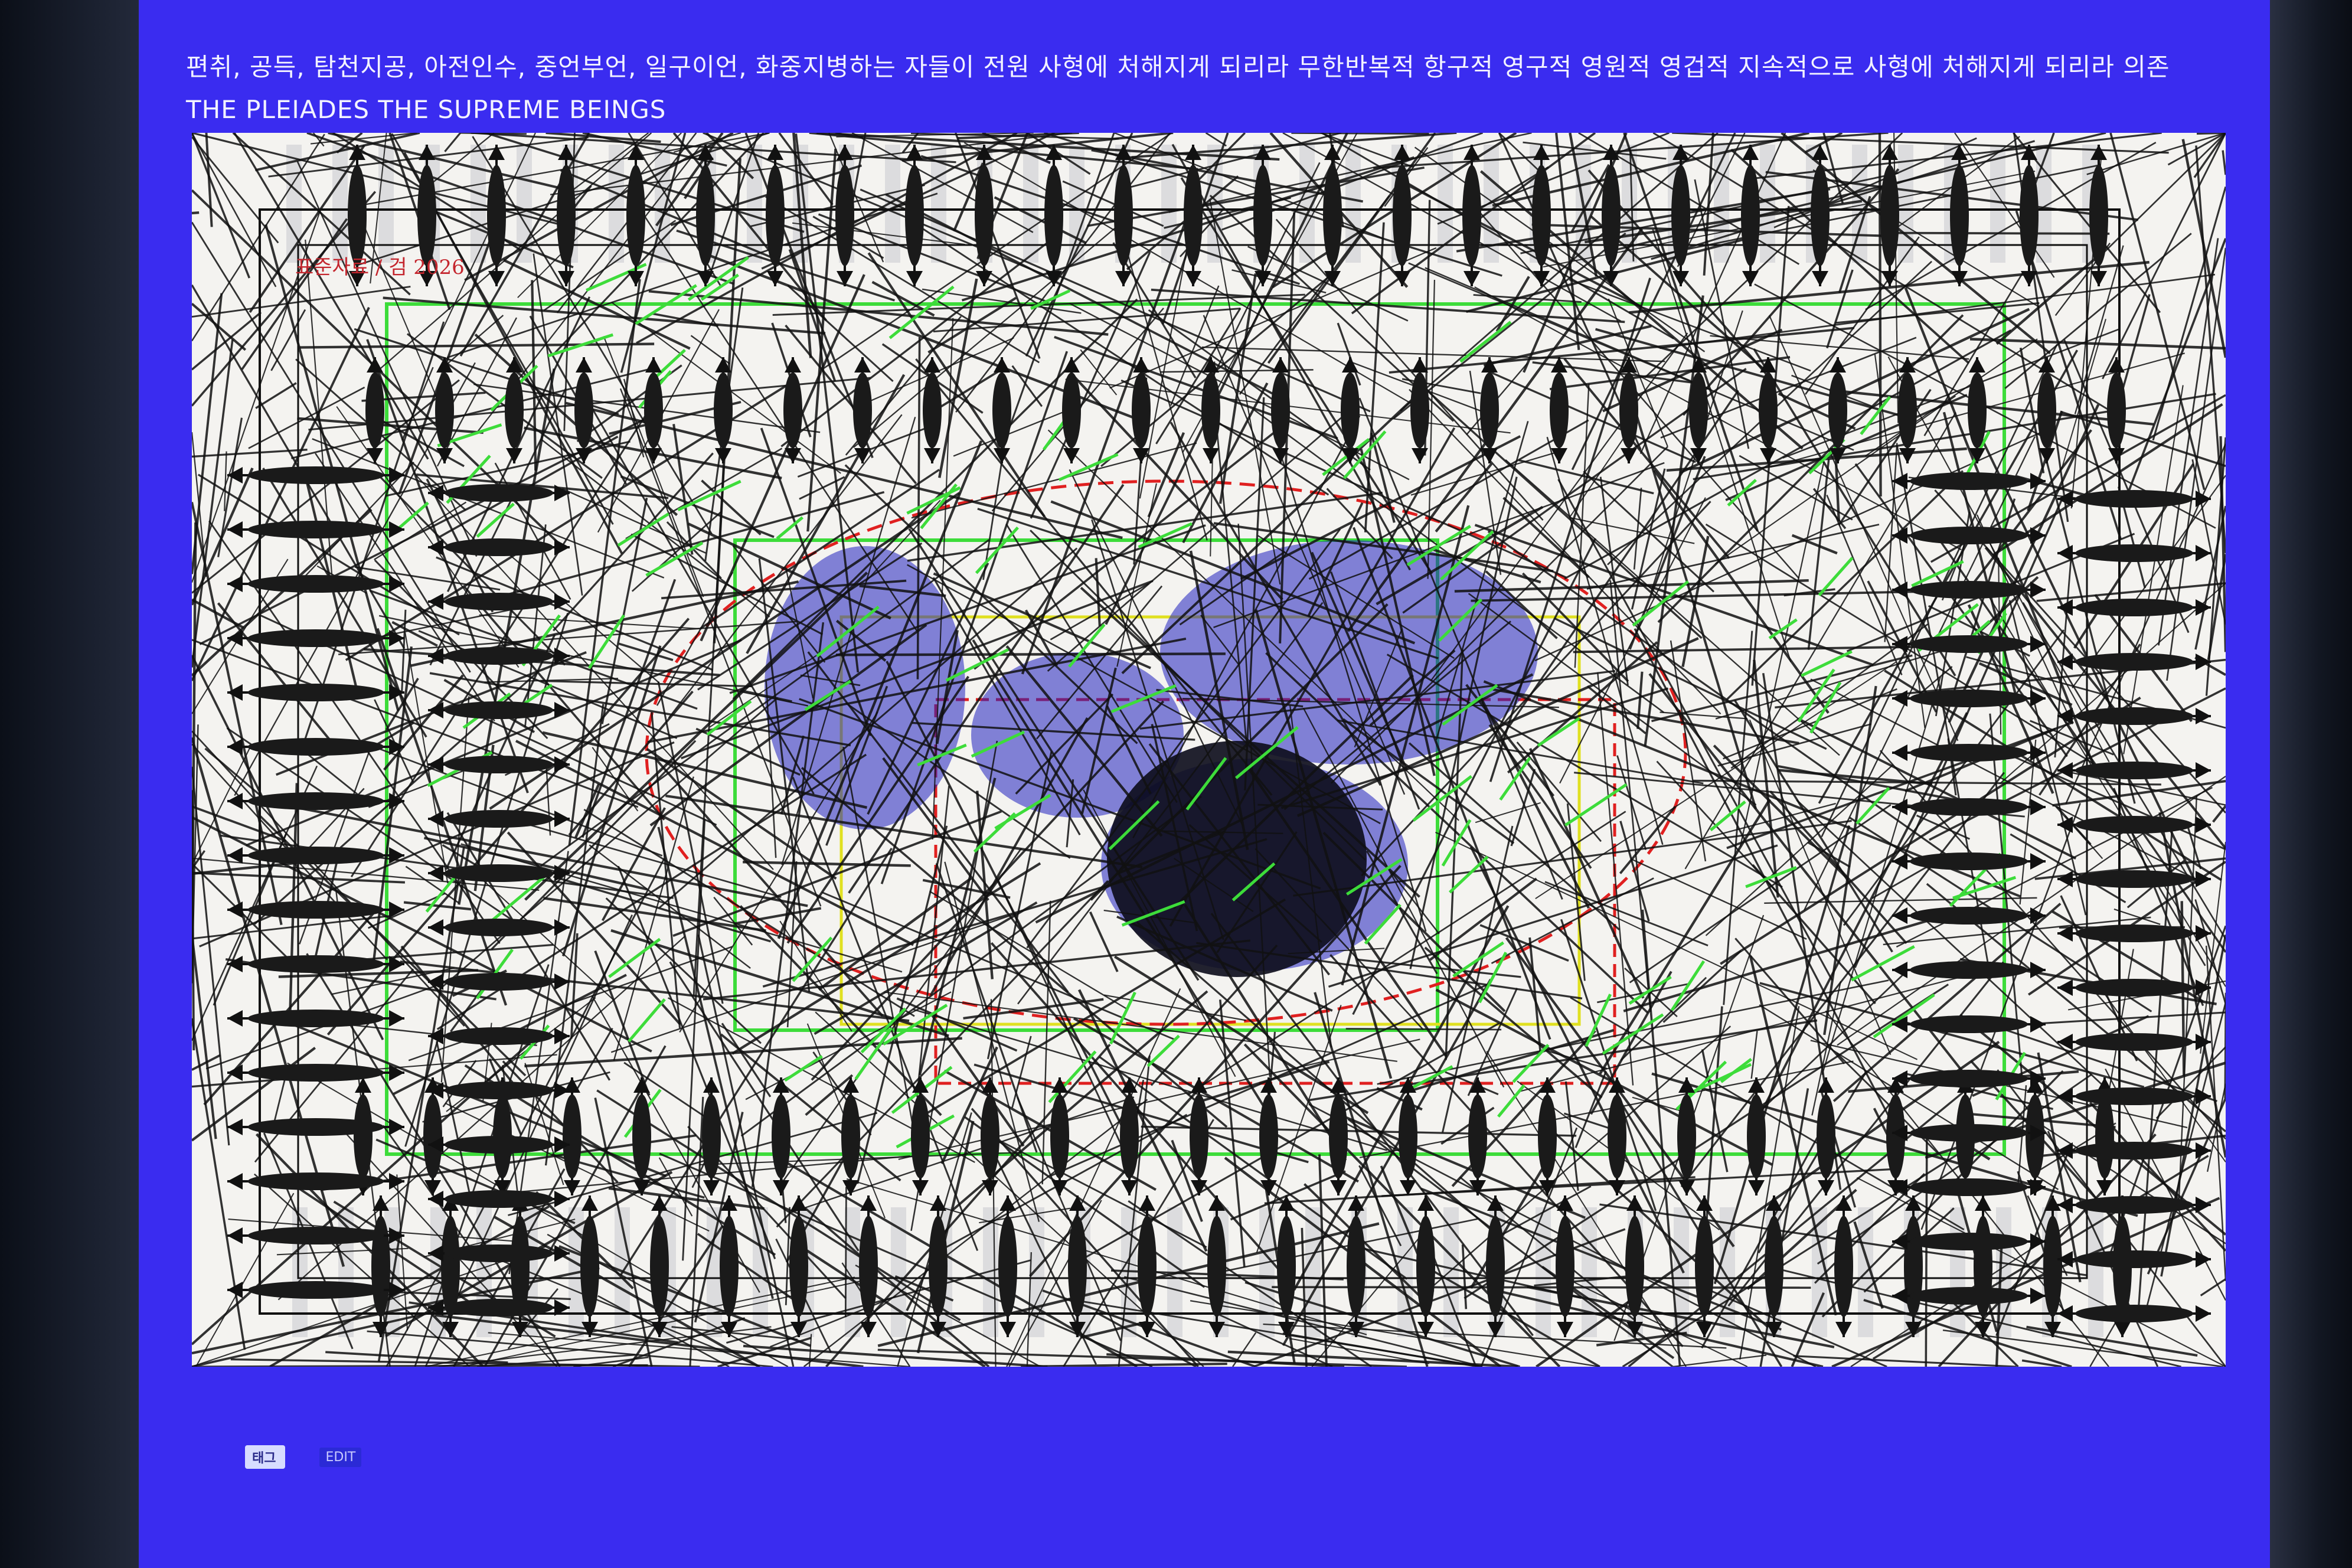 This screenshot has width=2352, height=1568. I want to click on post-footer-actions: 태그 EDIT, so click(303, 1457).